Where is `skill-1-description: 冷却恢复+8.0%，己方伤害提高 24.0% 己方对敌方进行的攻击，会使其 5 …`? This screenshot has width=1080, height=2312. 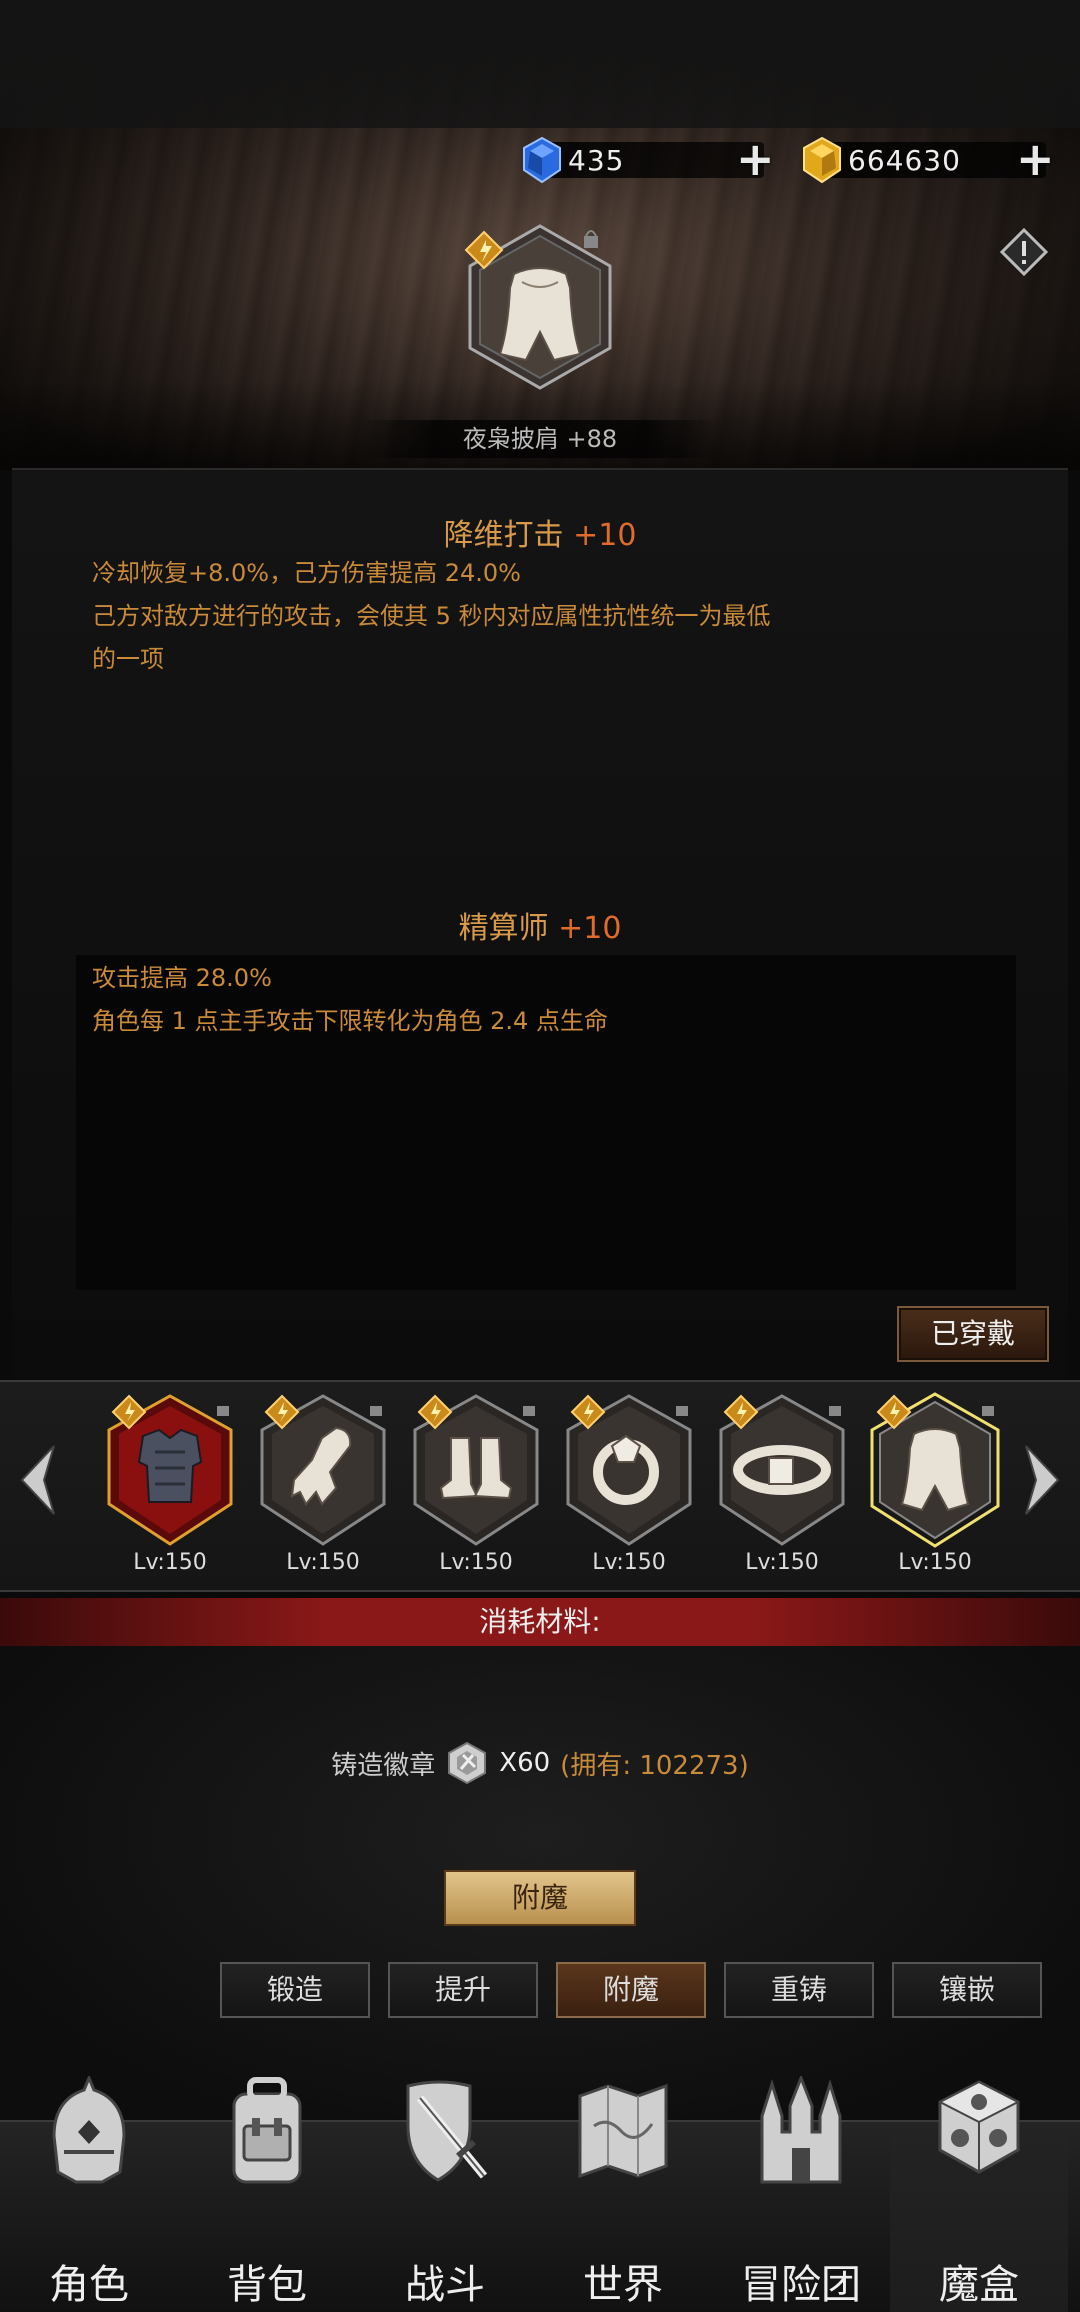 skill-1-description: 冷却恢复+8.0%，己方伤害提高 24.0% 己方对敌方进行的攻击，会使其 5 … is located at coordinates (552, 616).